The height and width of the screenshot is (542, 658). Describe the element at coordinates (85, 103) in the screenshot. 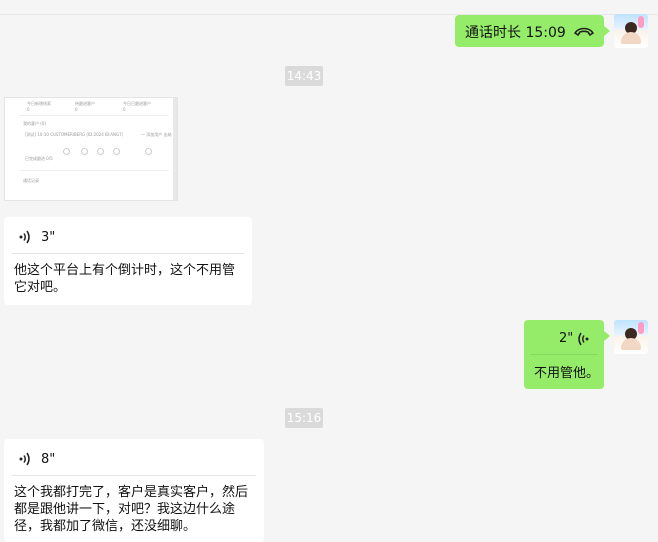

I see `stat-label: 待跟进客户` at that location.